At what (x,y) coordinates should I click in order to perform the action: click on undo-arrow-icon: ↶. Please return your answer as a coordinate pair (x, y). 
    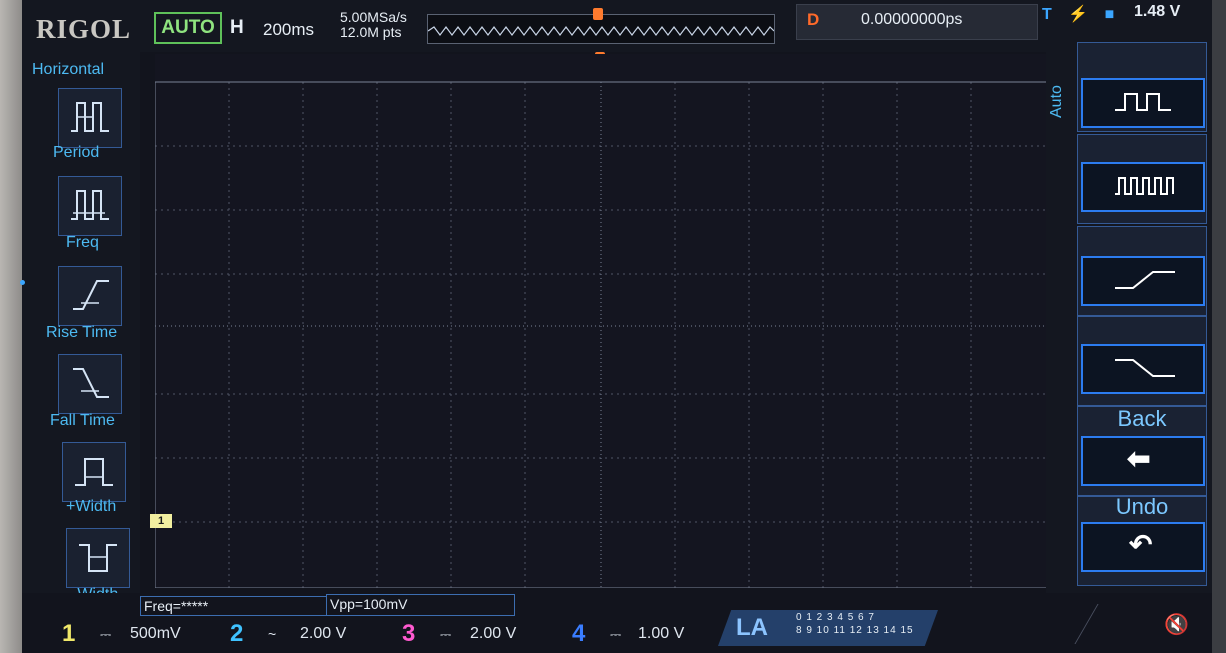
    Looking at the image, I should click on (1141, 544).